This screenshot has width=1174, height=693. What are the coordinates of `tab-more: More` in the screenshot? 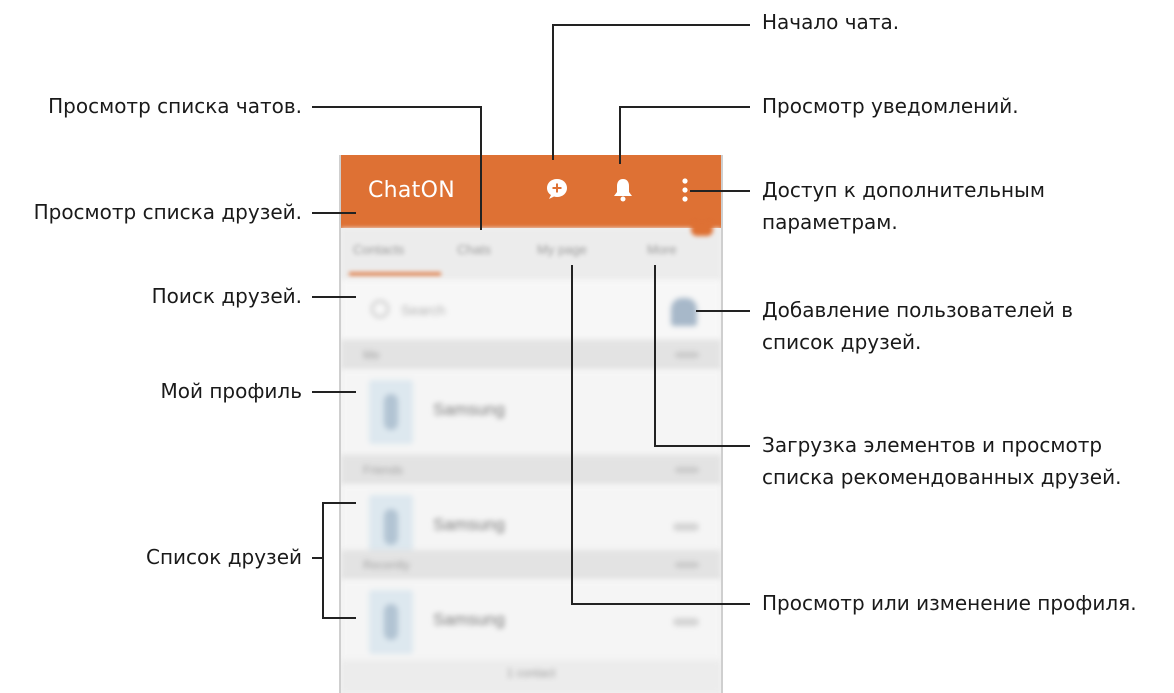 It's located at (662, 249).